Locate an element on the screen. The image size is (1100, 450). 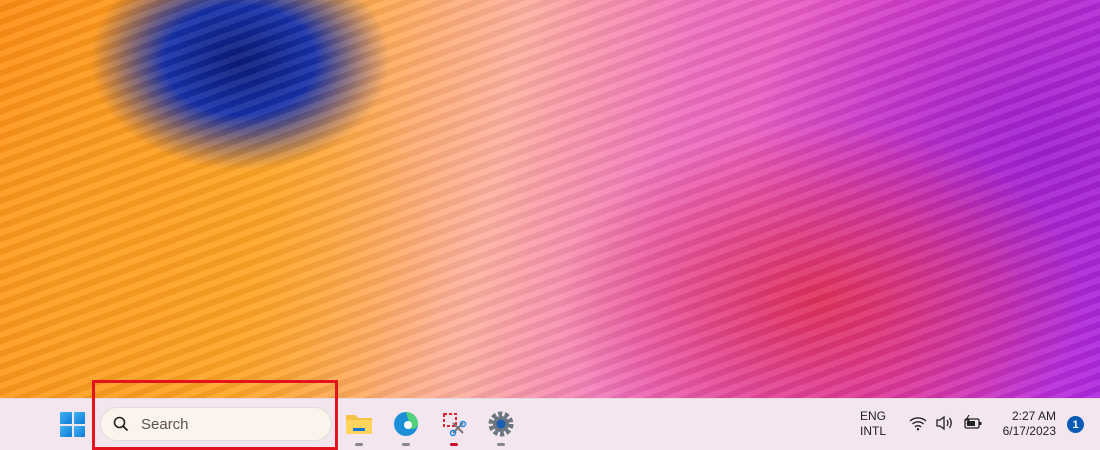
snipping-tool-icon is located at coordinates (455, 425).